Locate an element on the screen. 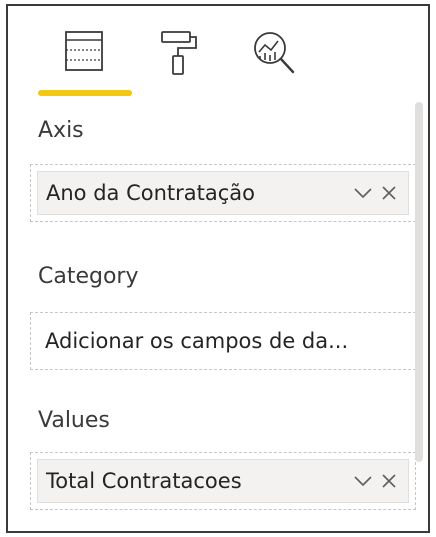  axis-section-label: Axis is located at coordinates (61, 130).